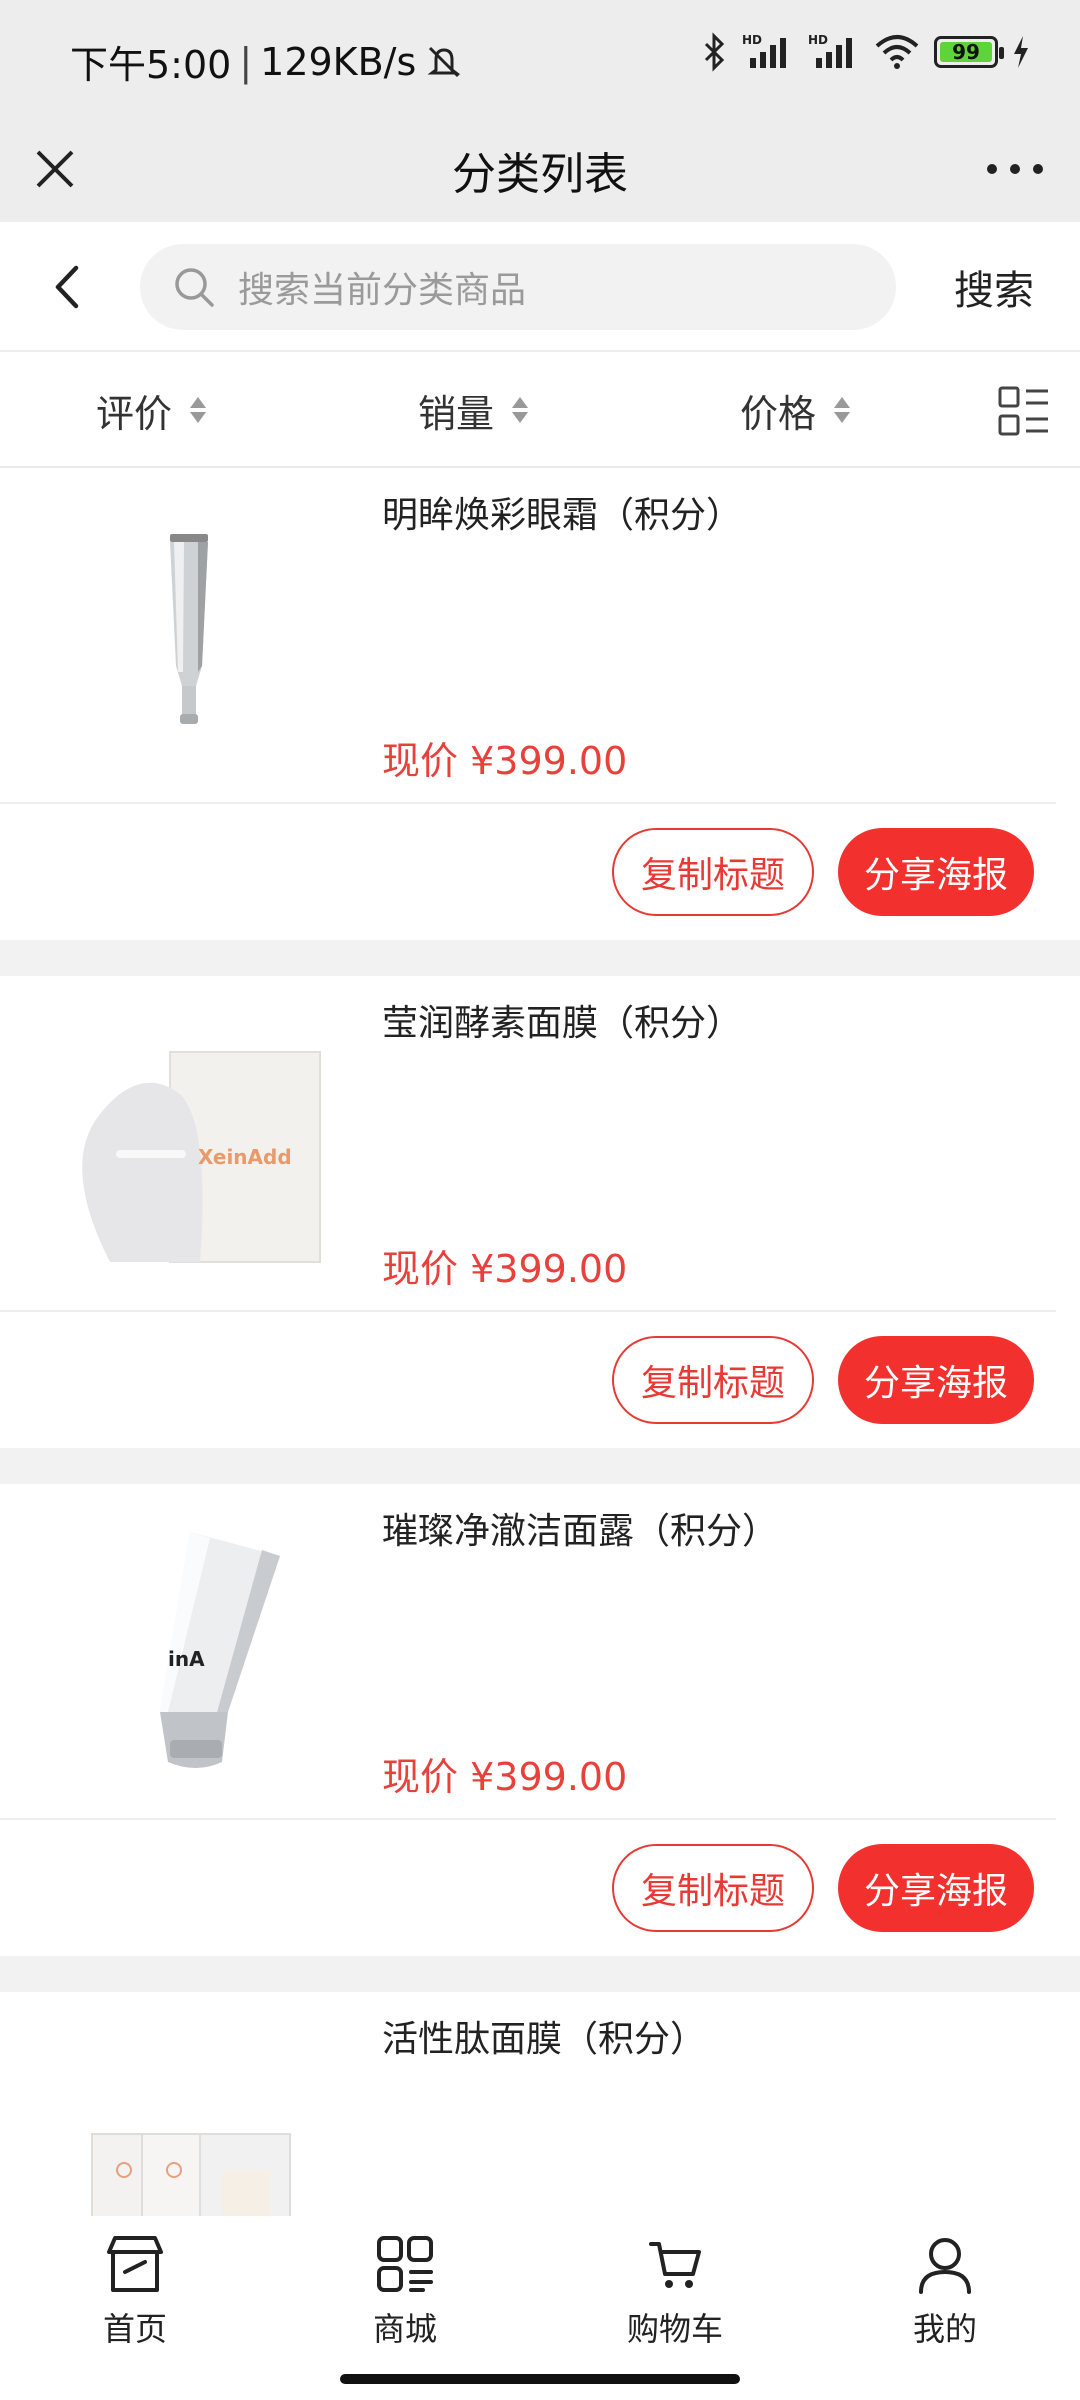 This screenshot has width=1080, height=2400. Describe the element at coordinates (194, 287) in the screenshot. I see `search-icon` at that location.